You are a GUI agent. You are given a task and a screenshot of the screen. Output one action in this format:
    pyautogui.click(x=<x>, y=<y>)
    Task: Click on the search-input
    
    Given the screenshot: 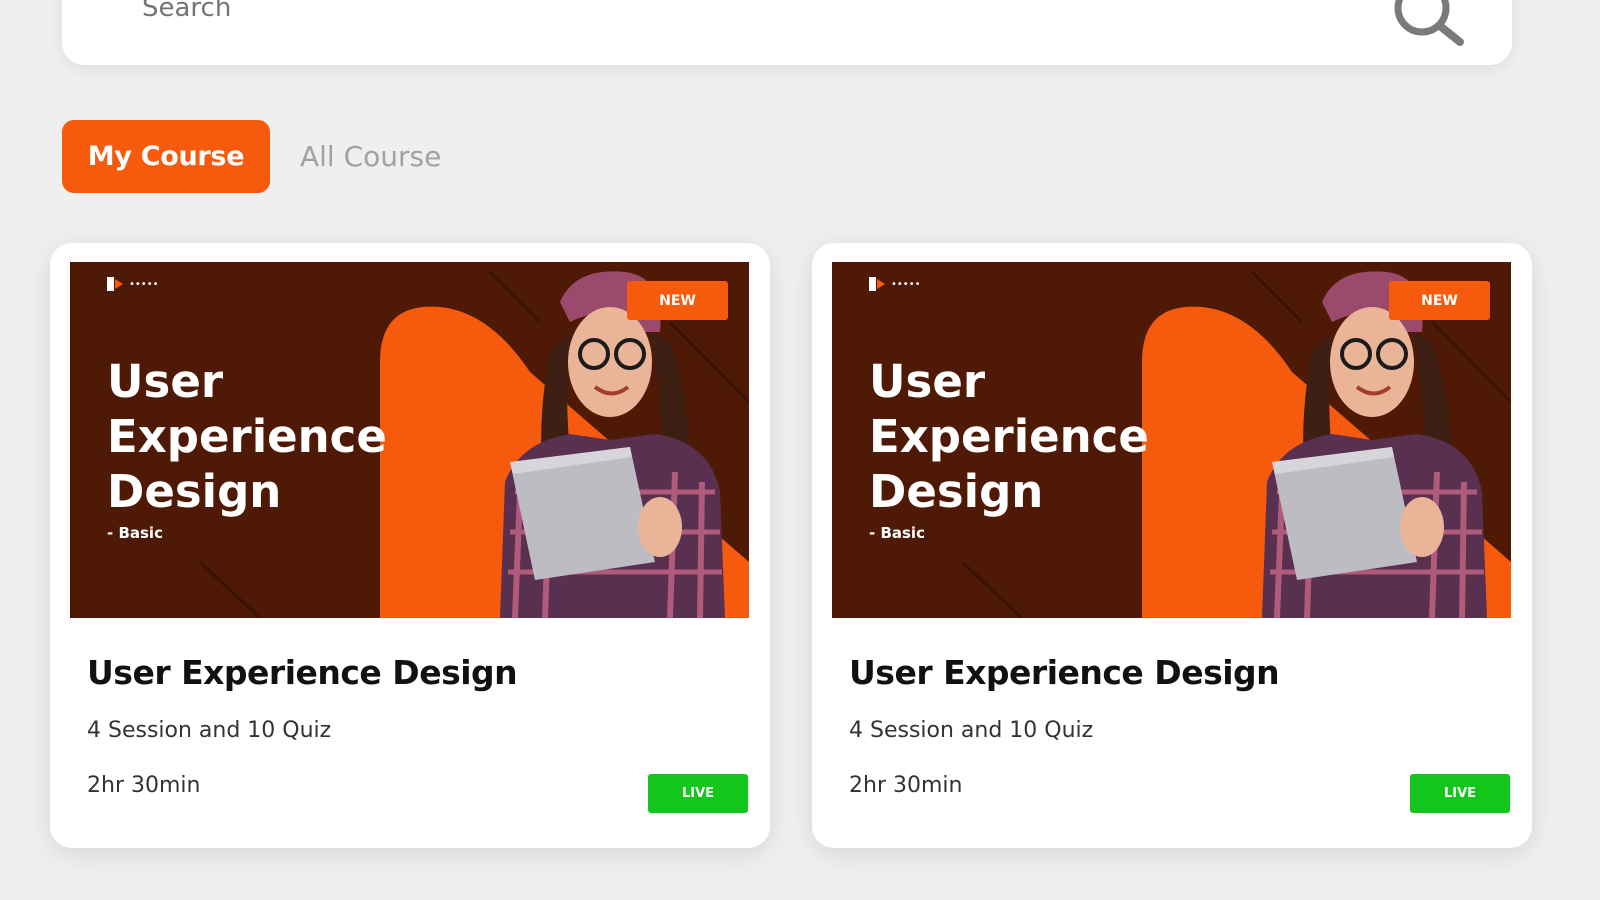 What is the action you would take?
    pyautogui.click(x=742, y=12)
    